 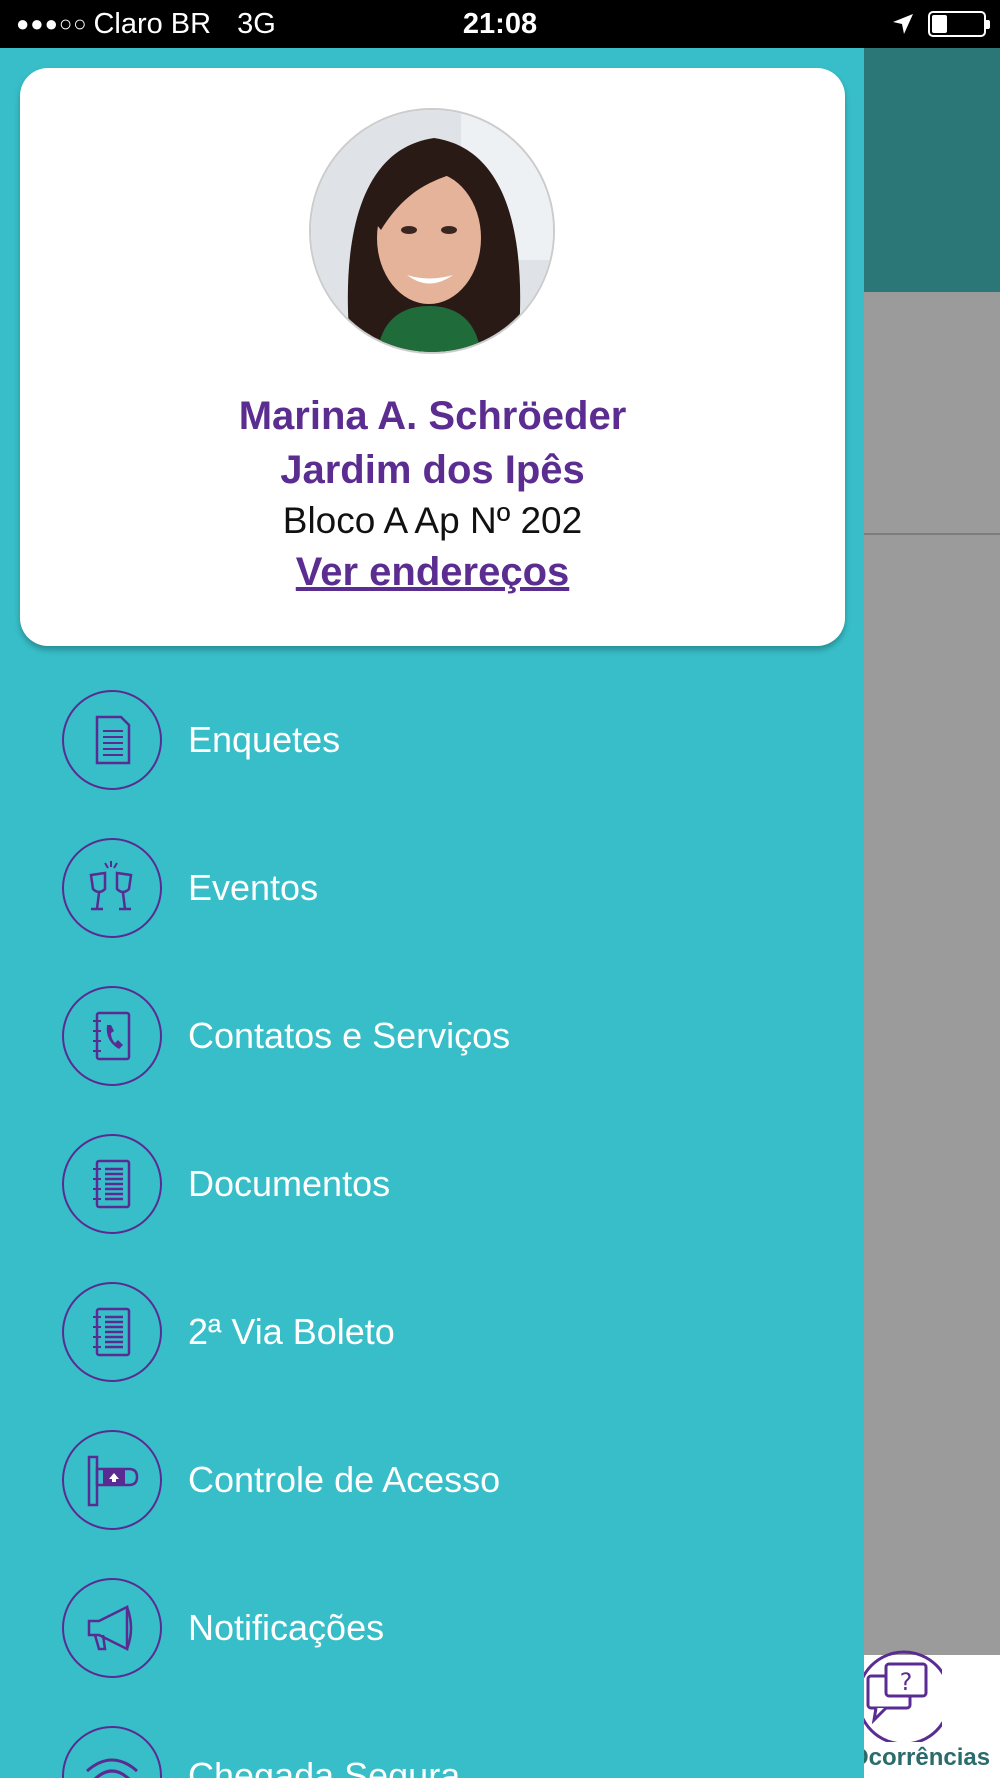 What do you see at coordinates (432, 520) in the screenshot?
I see `unit-info: Bloco A Ap Nº 202` at bounding box center [432, 520].